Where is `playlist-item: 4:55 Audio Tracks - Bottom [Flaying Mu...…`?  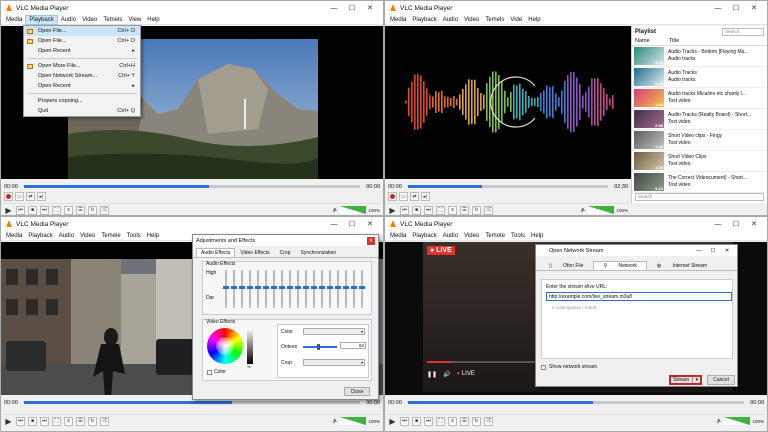 playlist-item: 4:55 Audio Tracks - Bottom [Flaying Mu...… is located at coordinates (699, 56).